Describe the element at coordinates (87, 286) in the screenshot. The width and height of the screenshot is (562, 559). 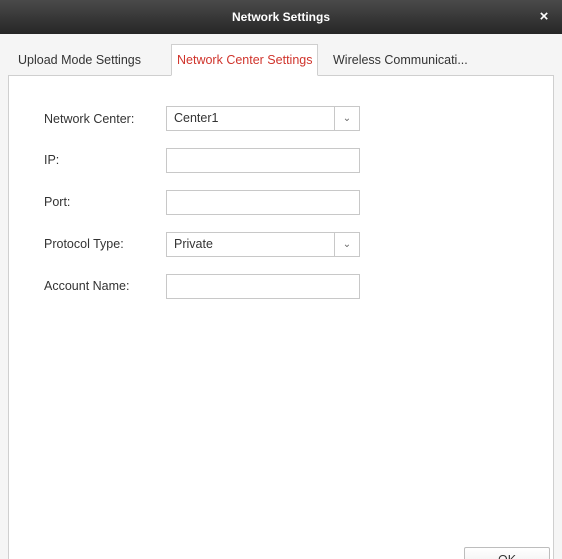
I see `account-name-label: Account Name:` at that location.